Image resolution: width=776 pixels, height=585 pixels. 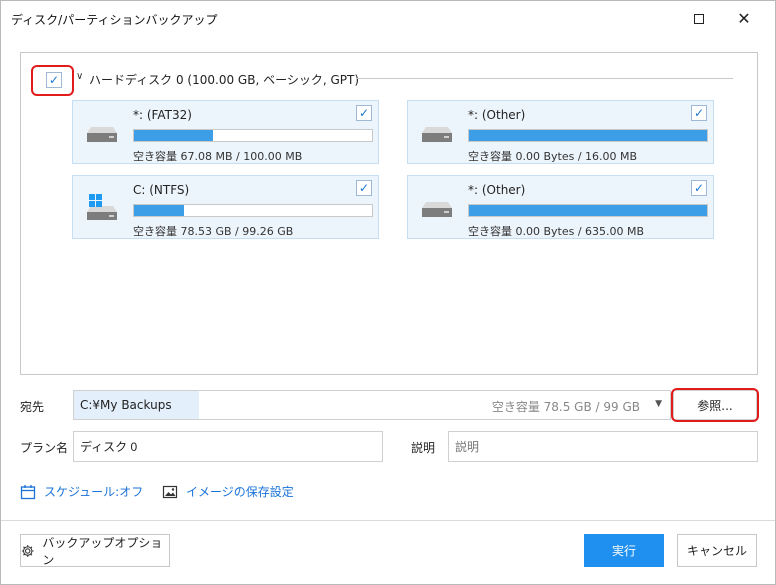 What do you see at coordinates (553, 156) in the screenshot?
I see `free-space-text: 空き容量 0.00 Bytes / 16.00 MB` at bounding box center [553, 156].